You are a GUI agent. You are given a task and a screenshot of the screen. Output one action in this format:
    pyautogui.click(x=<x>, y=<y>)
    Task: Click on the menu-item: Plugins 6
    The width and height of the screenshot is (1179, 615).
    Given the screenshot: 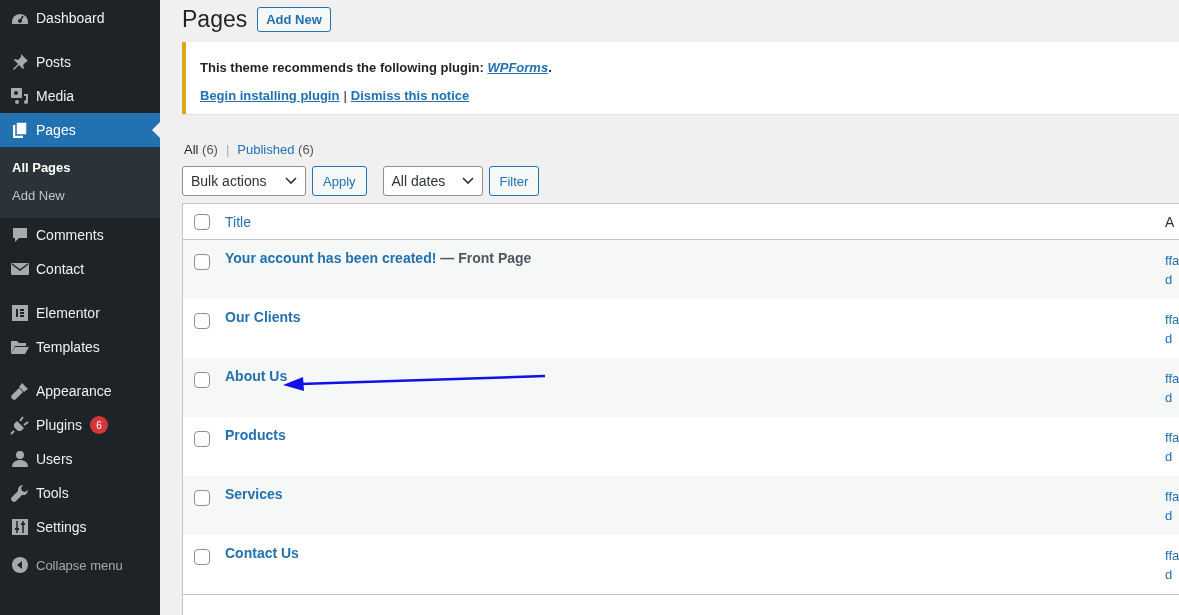 What is the action you would take?
    pyautogui.click(x=80, y=425)
    